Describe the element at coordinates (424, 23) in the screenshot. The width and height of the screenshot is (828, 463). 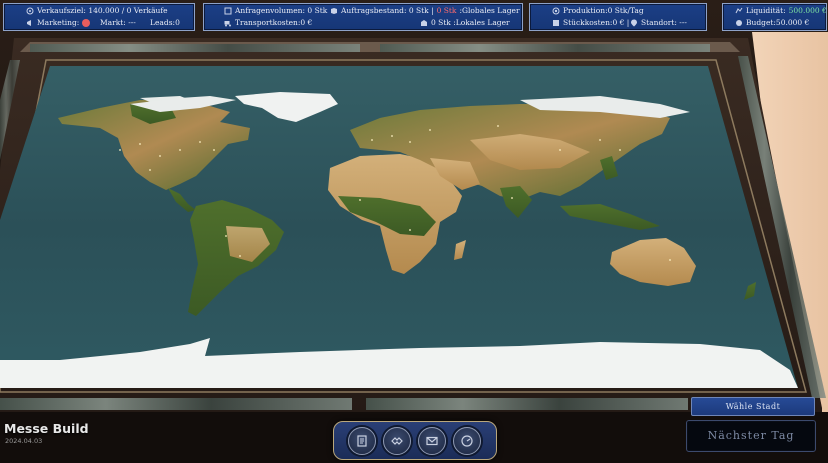
I see `warehouse-icon` at that location.